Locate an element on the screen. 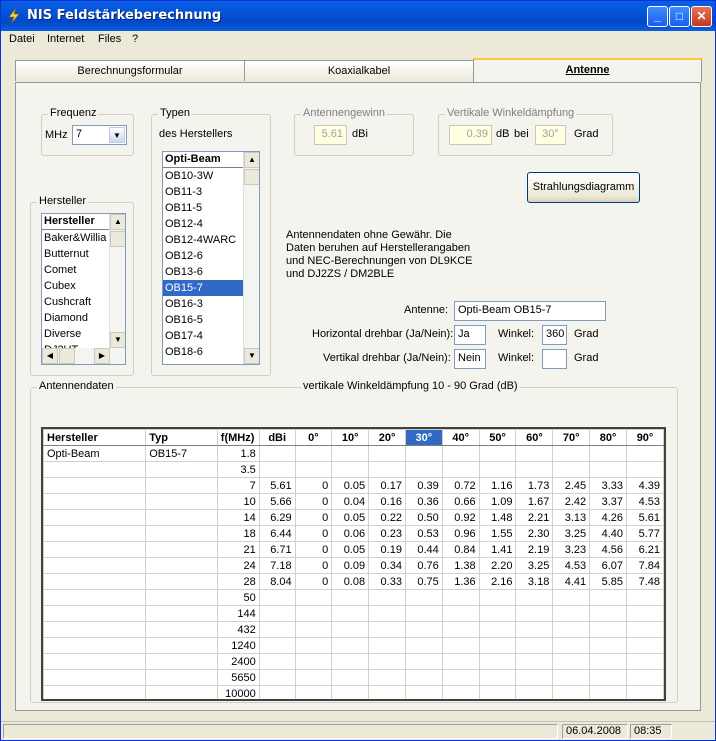  column-header: 50° is located at coordinates (497, 437).